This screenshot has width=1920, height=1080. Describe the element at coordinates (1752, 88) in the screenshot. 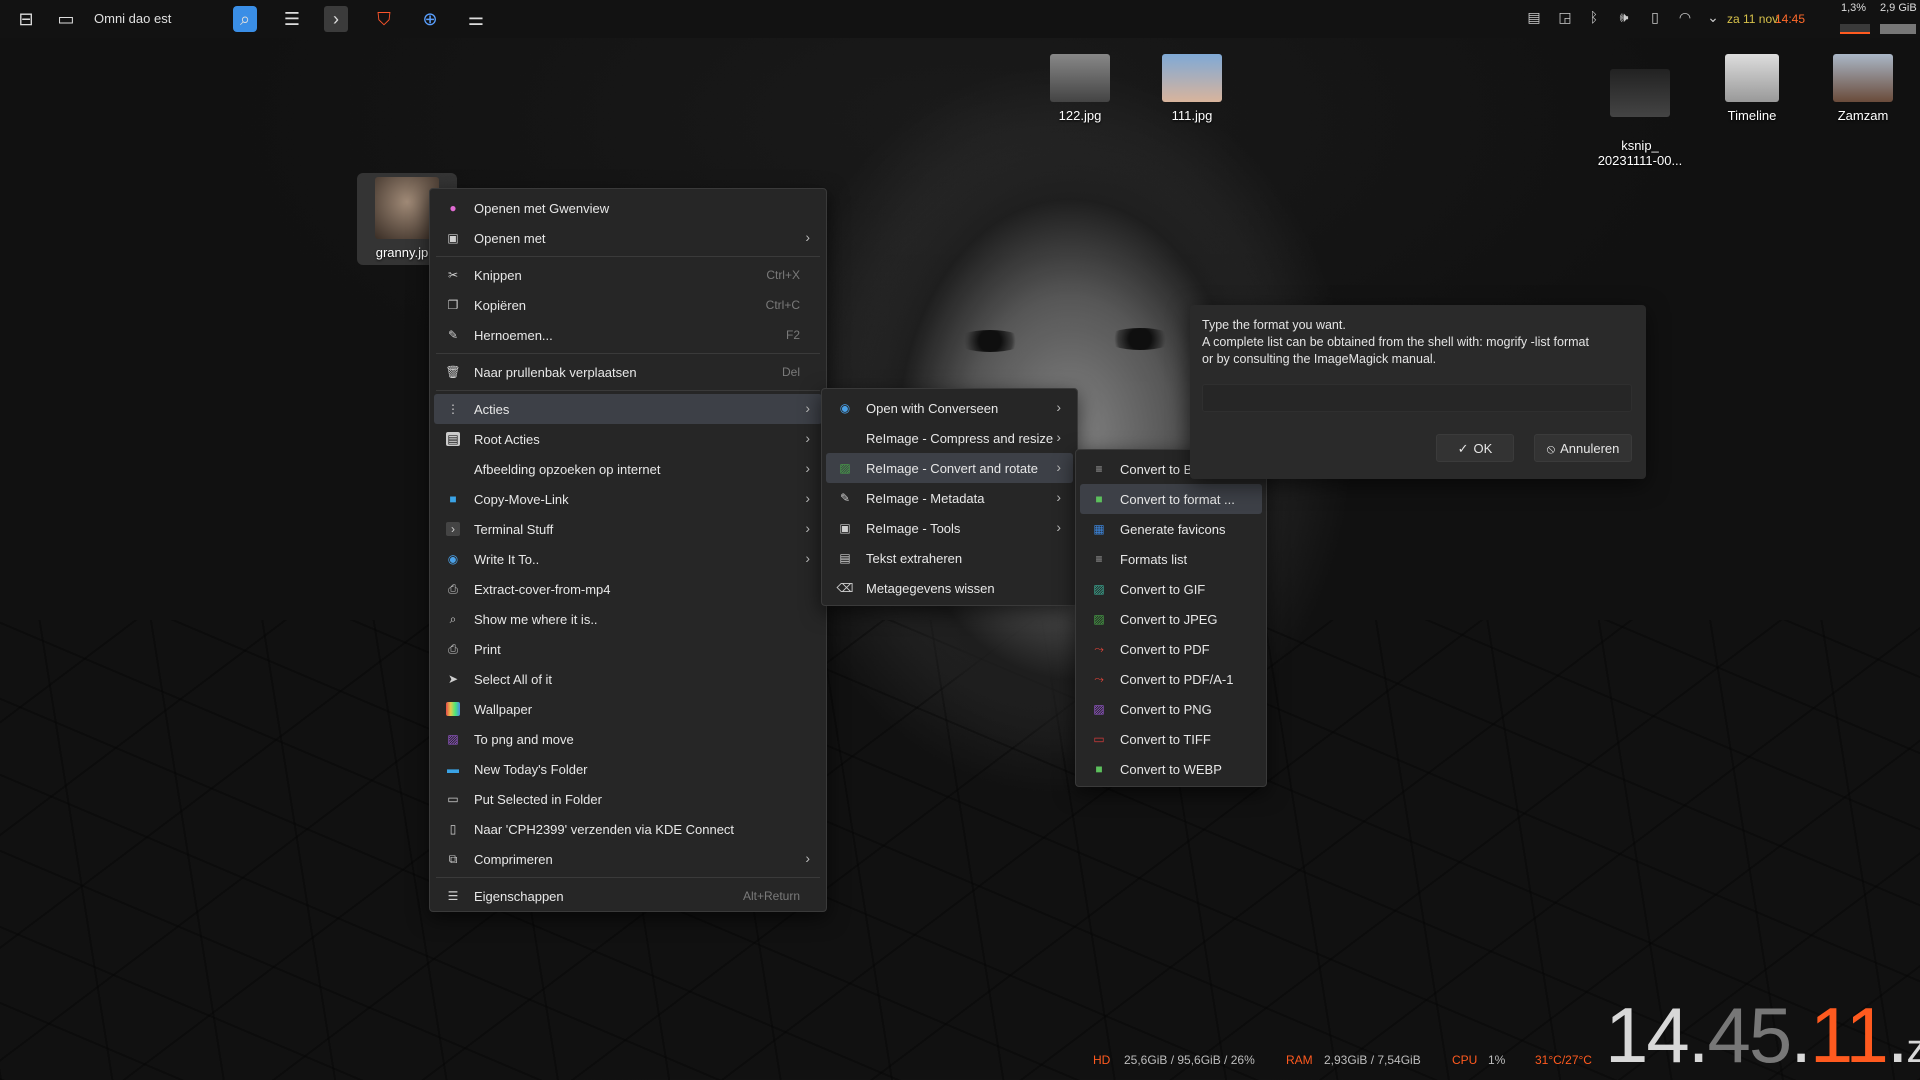

I see `desktop-file-timeline: Timeline` at that location.